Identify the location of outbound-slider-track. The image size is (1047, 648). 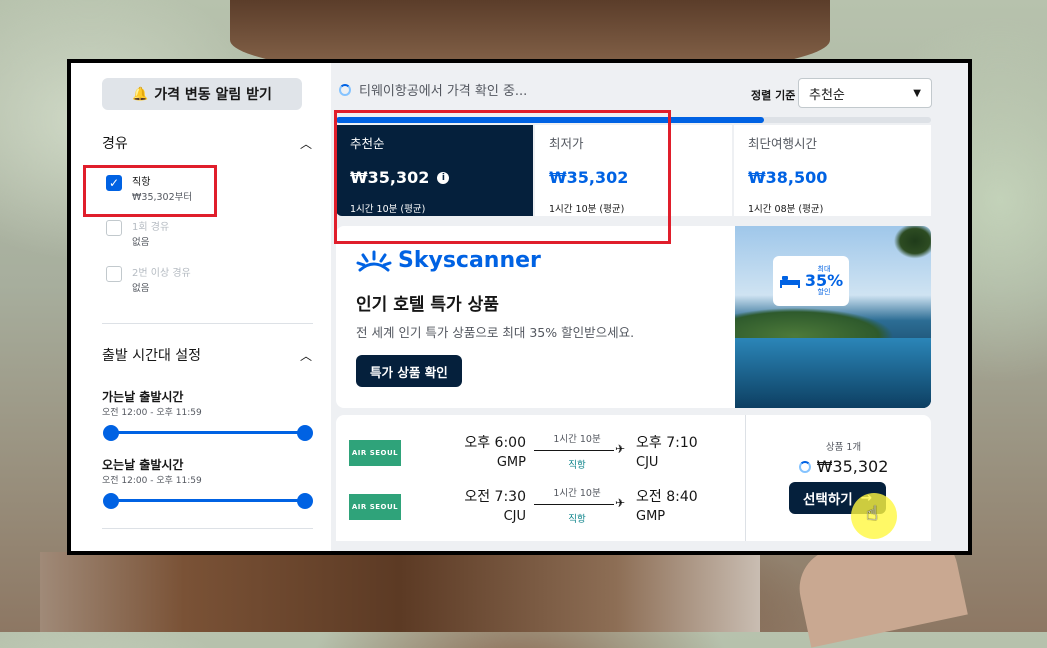
(208, 432).